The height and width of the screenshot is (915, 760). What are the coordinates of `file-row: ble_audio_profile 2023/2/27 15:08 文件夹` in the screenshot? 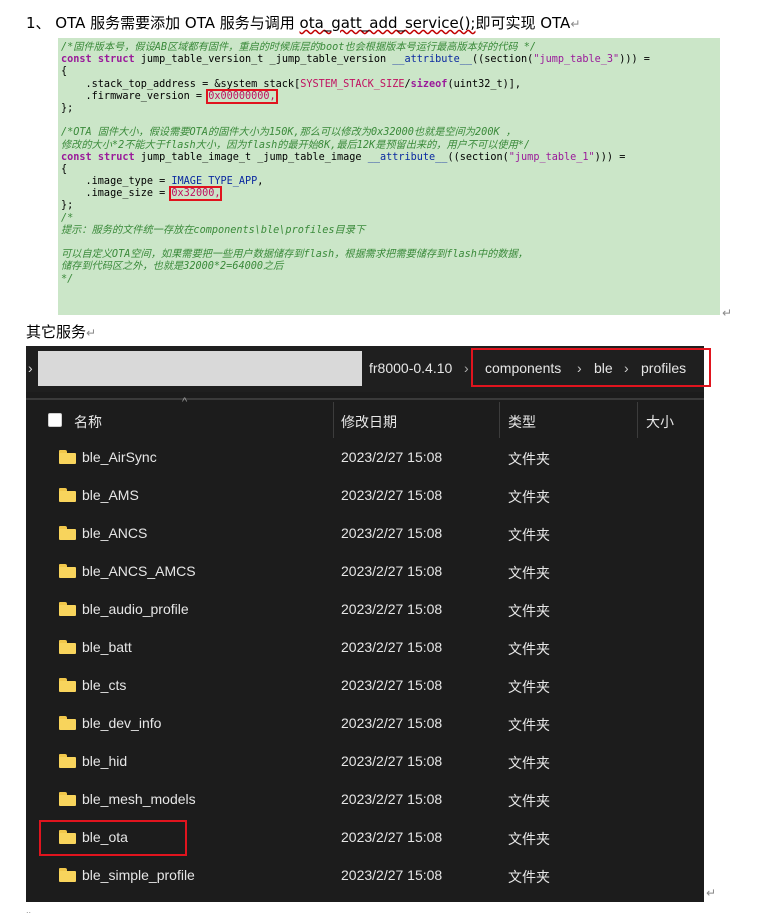 It's located at (365, 610).